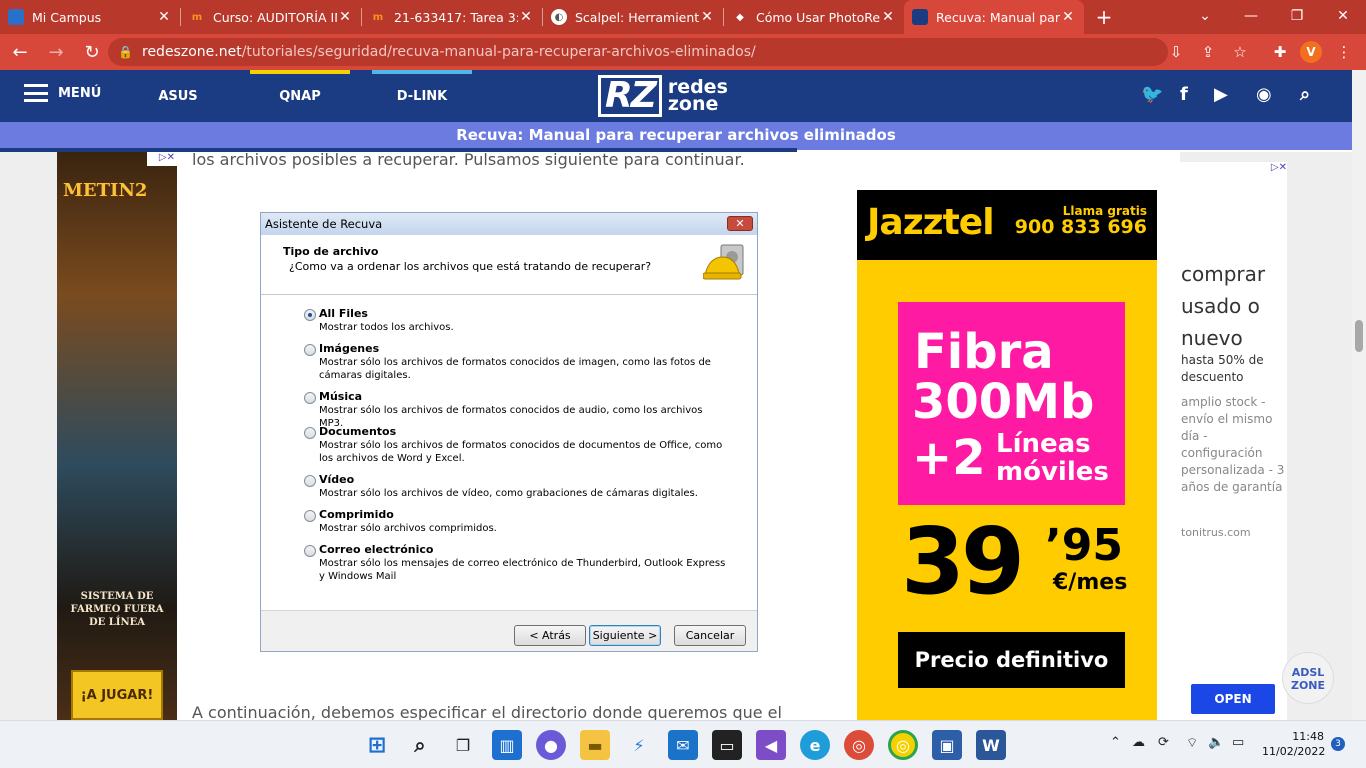 The image size is (1366, 768). Describe the element at coordinates (271, 17) in the screenshot. I see `tab-curso-auditoria: m Curso: AUDITORÍA INF ✕` at that location.